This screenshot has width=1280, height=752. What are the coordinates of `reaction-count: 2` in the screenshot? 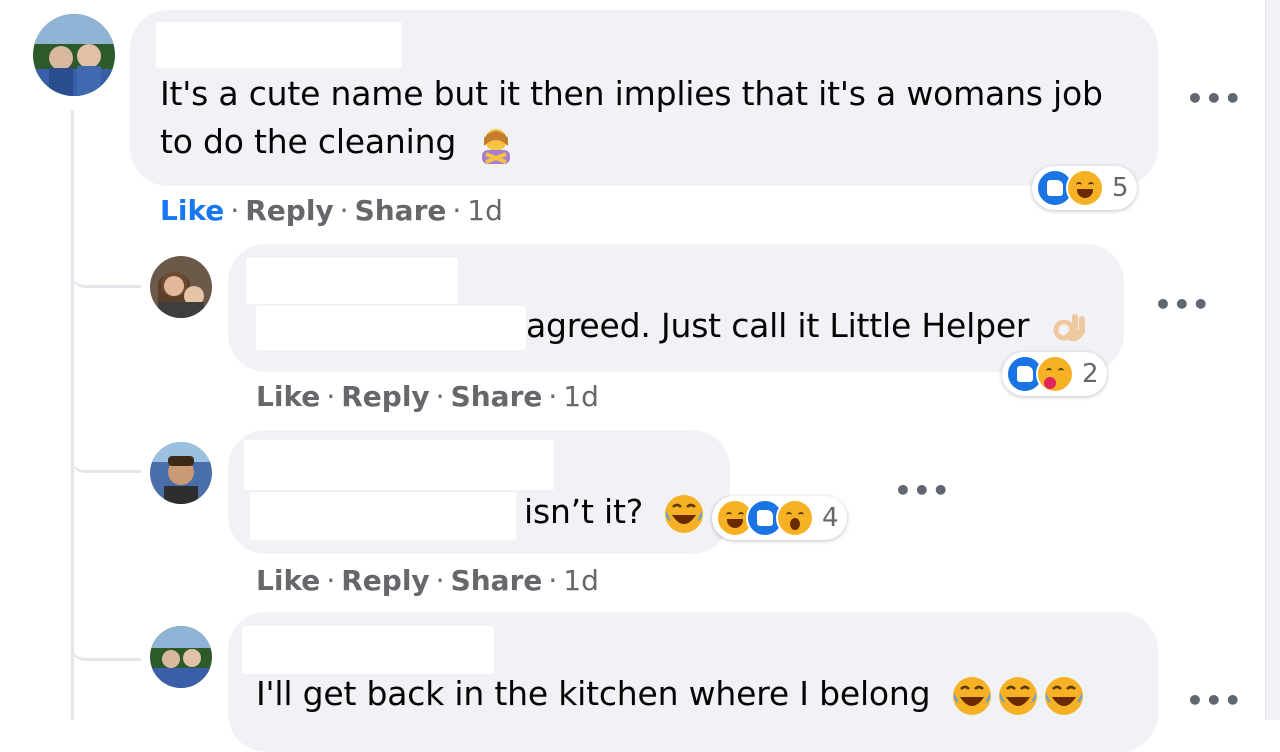 It's located at (1090, 374).